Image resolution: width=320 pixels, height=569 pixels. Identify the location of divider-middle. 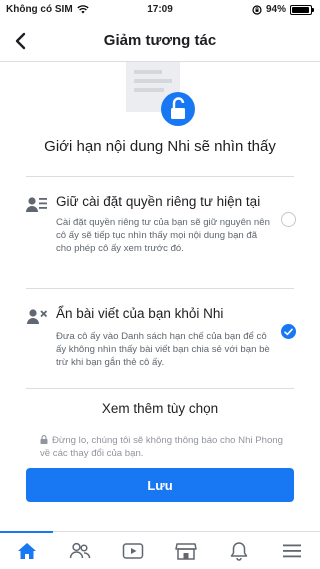
(160, 288).